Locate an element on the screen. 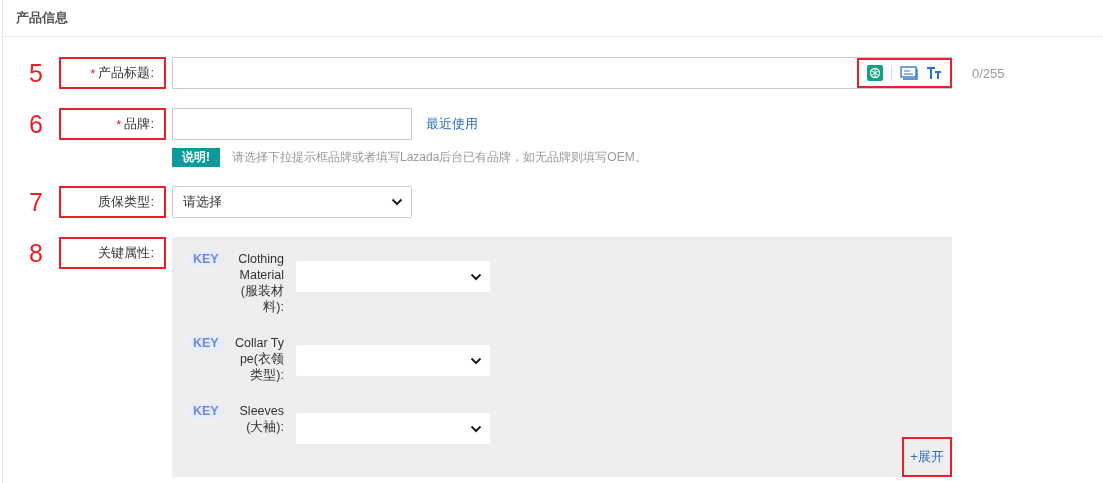 The height and width of the screenshot is (483, 1103). field-label: 关键属性: is located at coordinates (126, 253).